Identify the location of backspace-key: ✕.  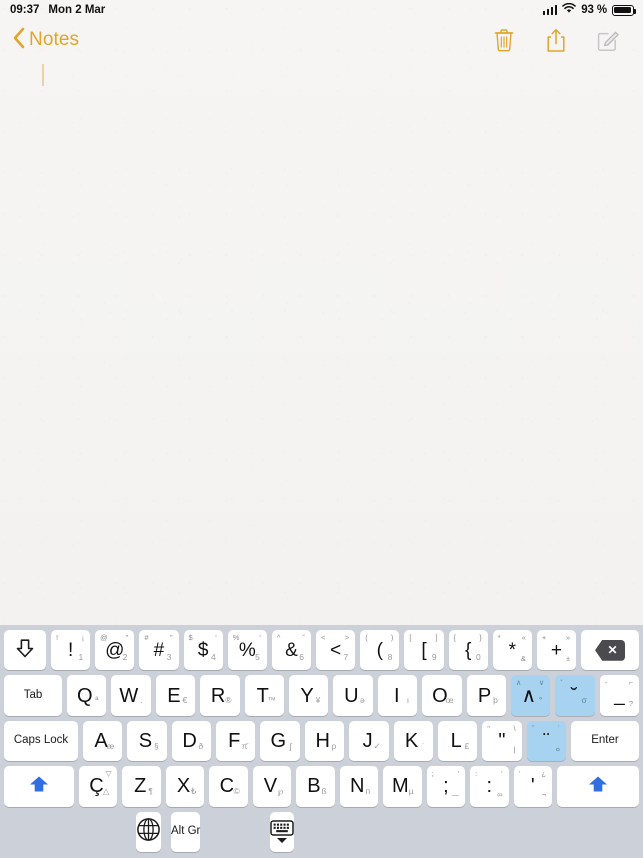
(610, 650).